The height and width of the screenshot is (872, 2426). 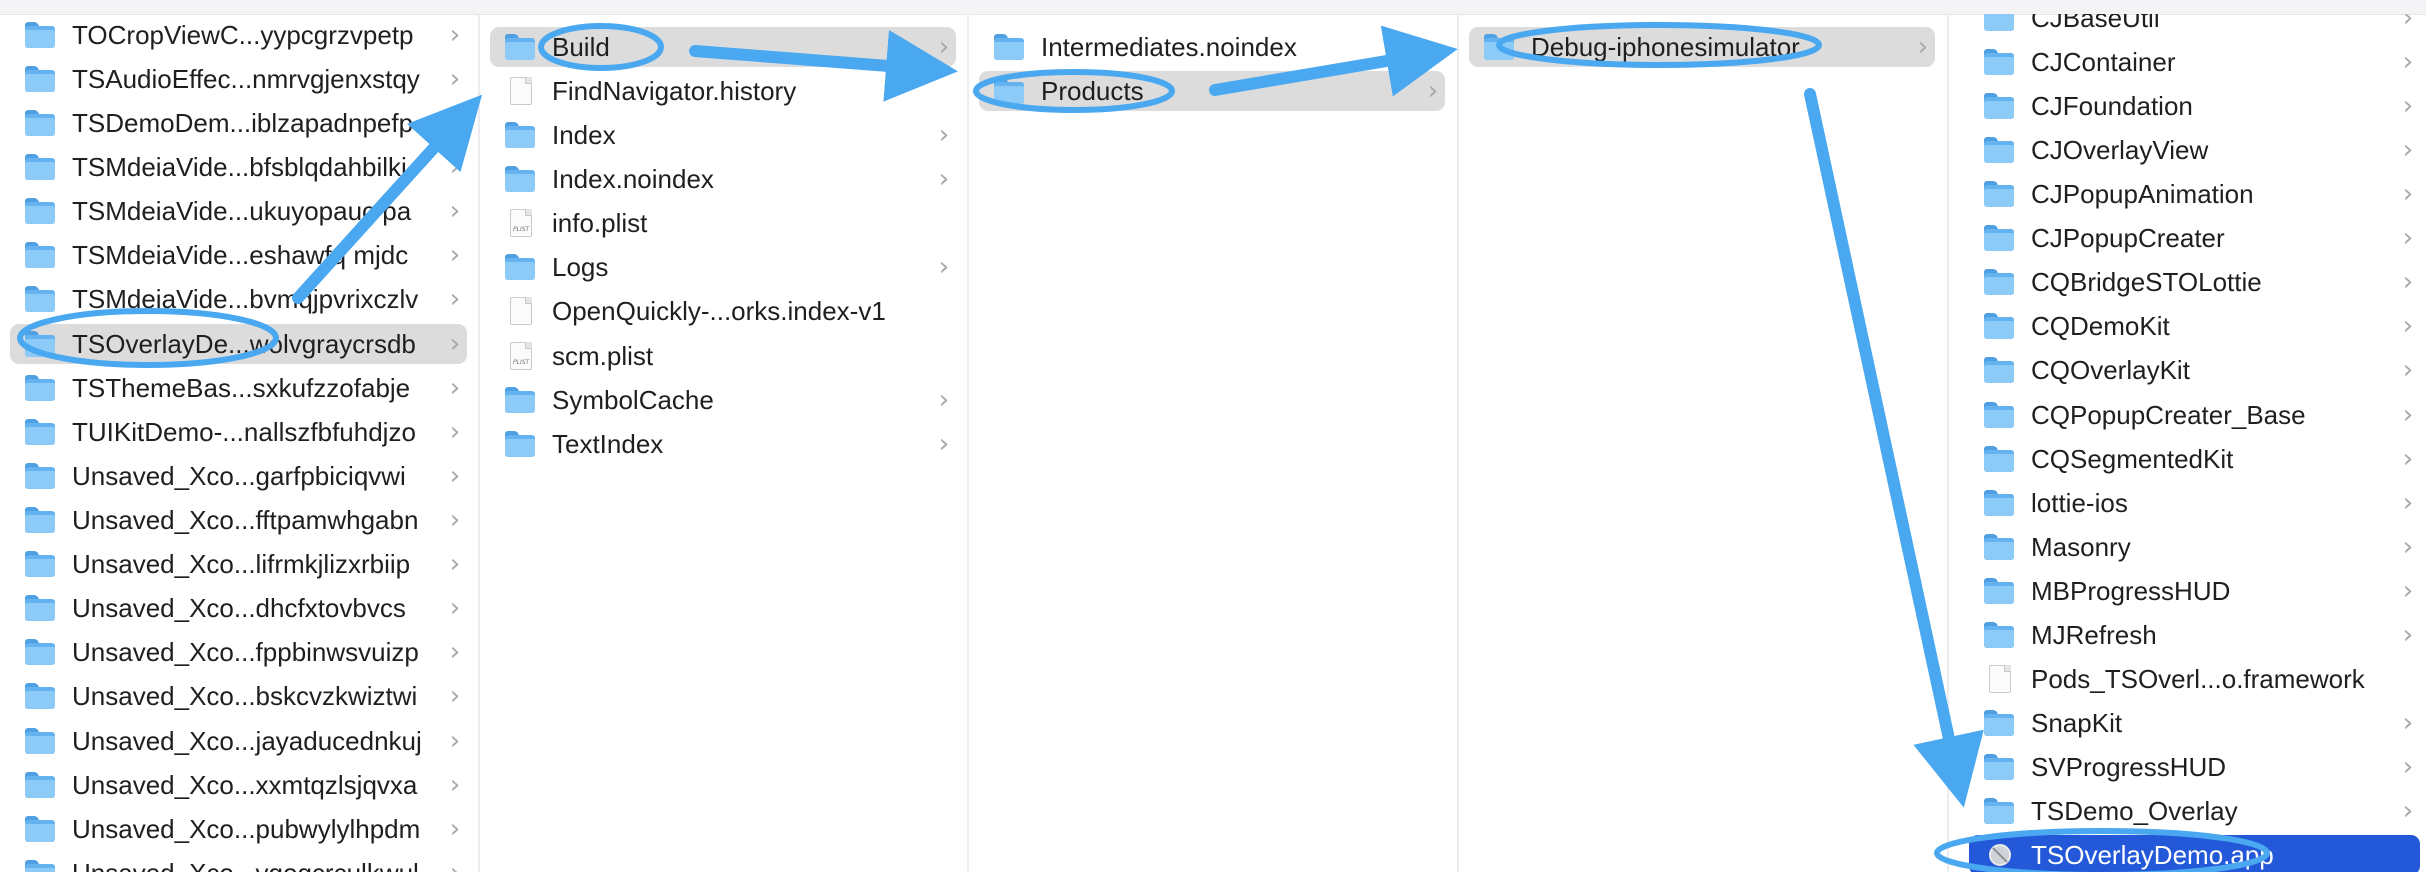 What do you see at coordinates (238, 829) in the screenshot?
I see `list-item-folder: Unsaved_Xco...pubwylylhpdm ›` at bounding box center [238, 829].